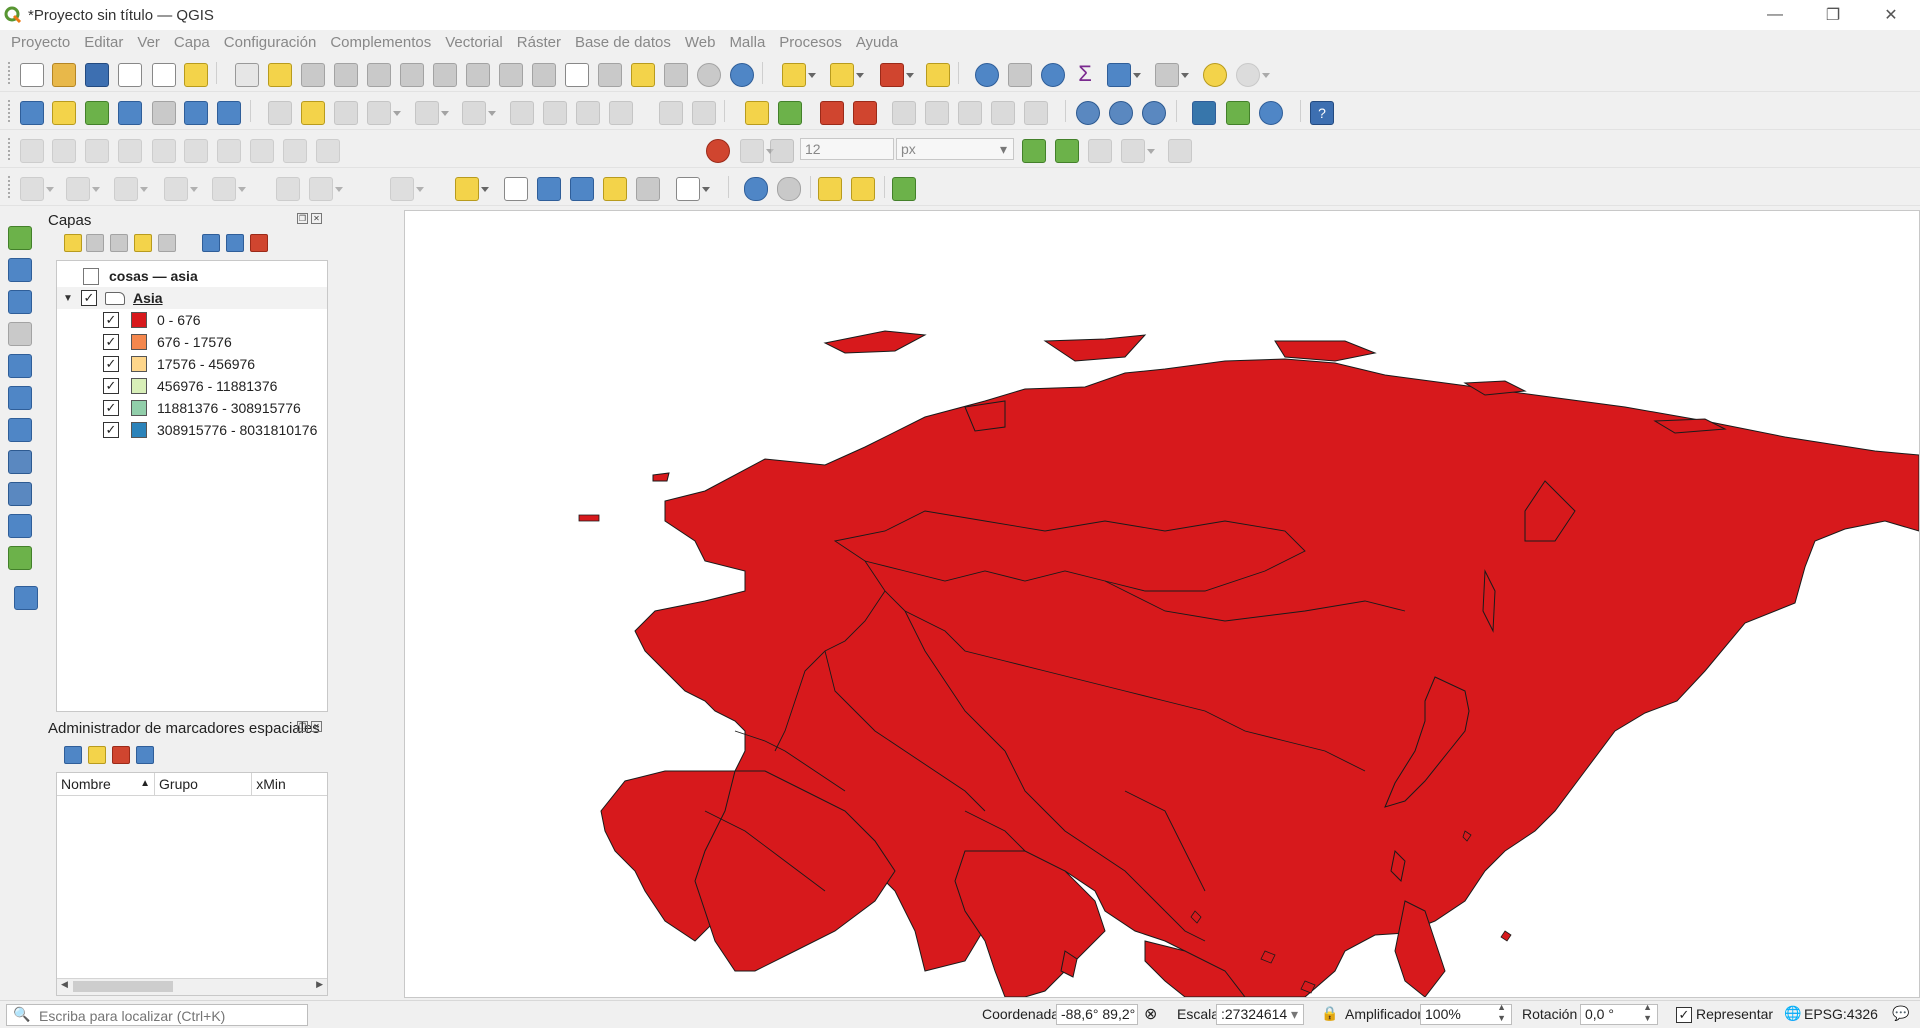 This screenshot has width=1920, height=1028. Describe the element at coordinates (192, 298) in the screenshot. I see `layer-item-asia: ▼ ✓ Asia` at that location.